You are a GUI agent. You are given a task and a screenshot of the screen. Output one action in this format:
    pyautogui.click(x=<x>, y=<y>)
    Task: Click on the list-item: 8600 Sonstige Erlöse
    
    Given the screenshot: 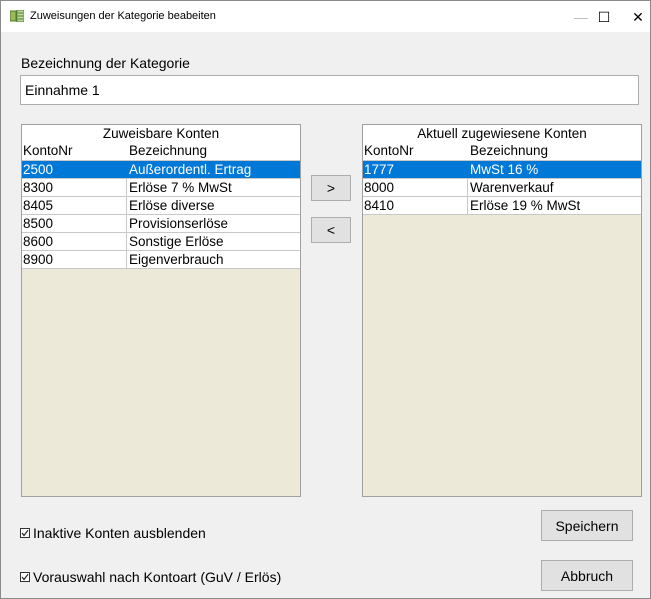 What is the action you would take?
    pyautogui.click(x=161, y=241)
    